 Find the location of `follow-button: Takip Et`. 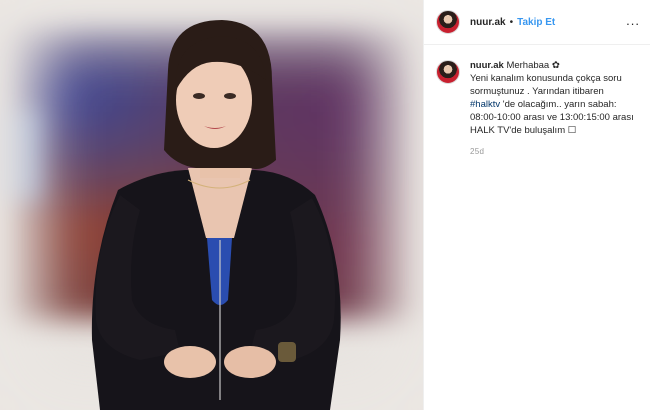

follow-button: Takip Et is located at coordinates (536, 22).